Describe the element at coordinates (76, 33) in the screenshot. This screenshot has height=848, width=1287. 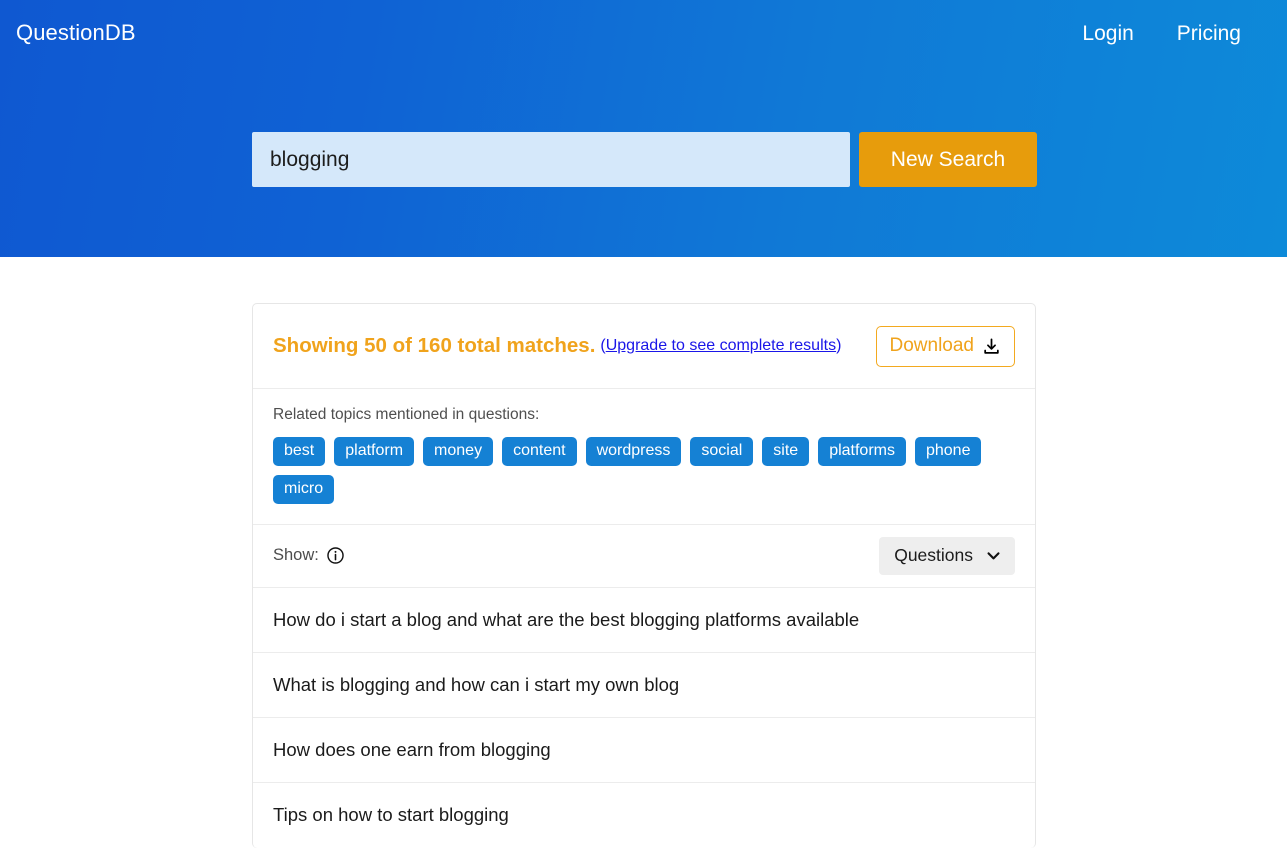
I see `brand-logo: QuestionDB` at that location.